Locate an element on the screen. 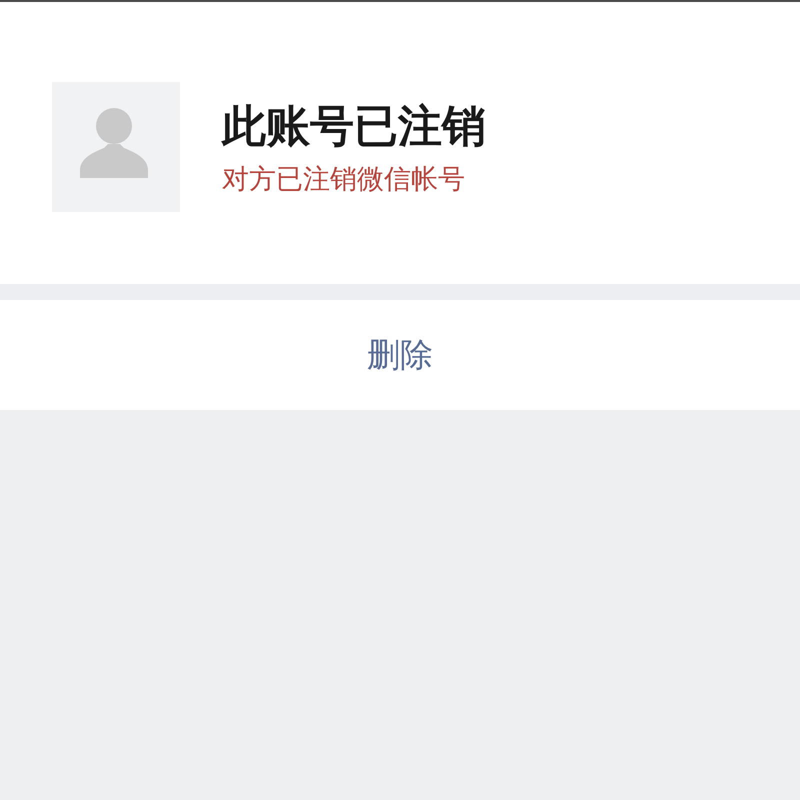 The height and width of the screenshot is (800, 800). delete-button: 删除 is located at coordinates (400, 355).